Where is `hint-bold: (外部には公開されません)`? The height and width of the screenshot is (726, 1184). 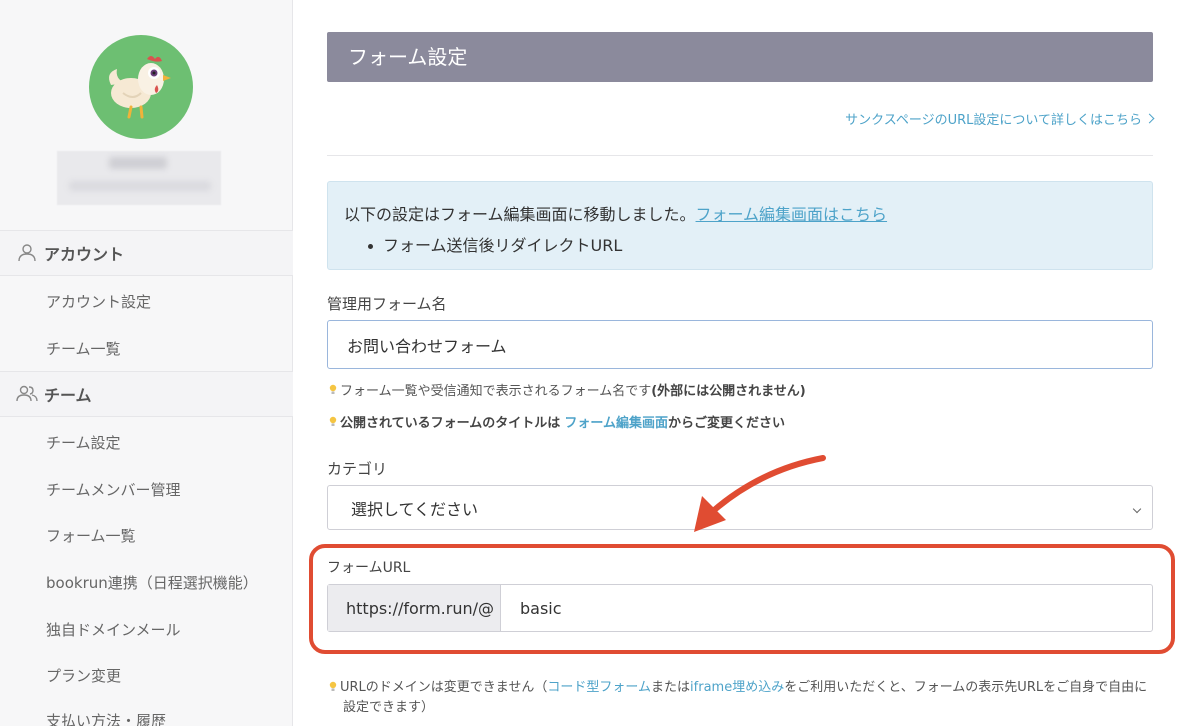 hint-bold: (外部には公開されません) is located at coordinates (728, 391).